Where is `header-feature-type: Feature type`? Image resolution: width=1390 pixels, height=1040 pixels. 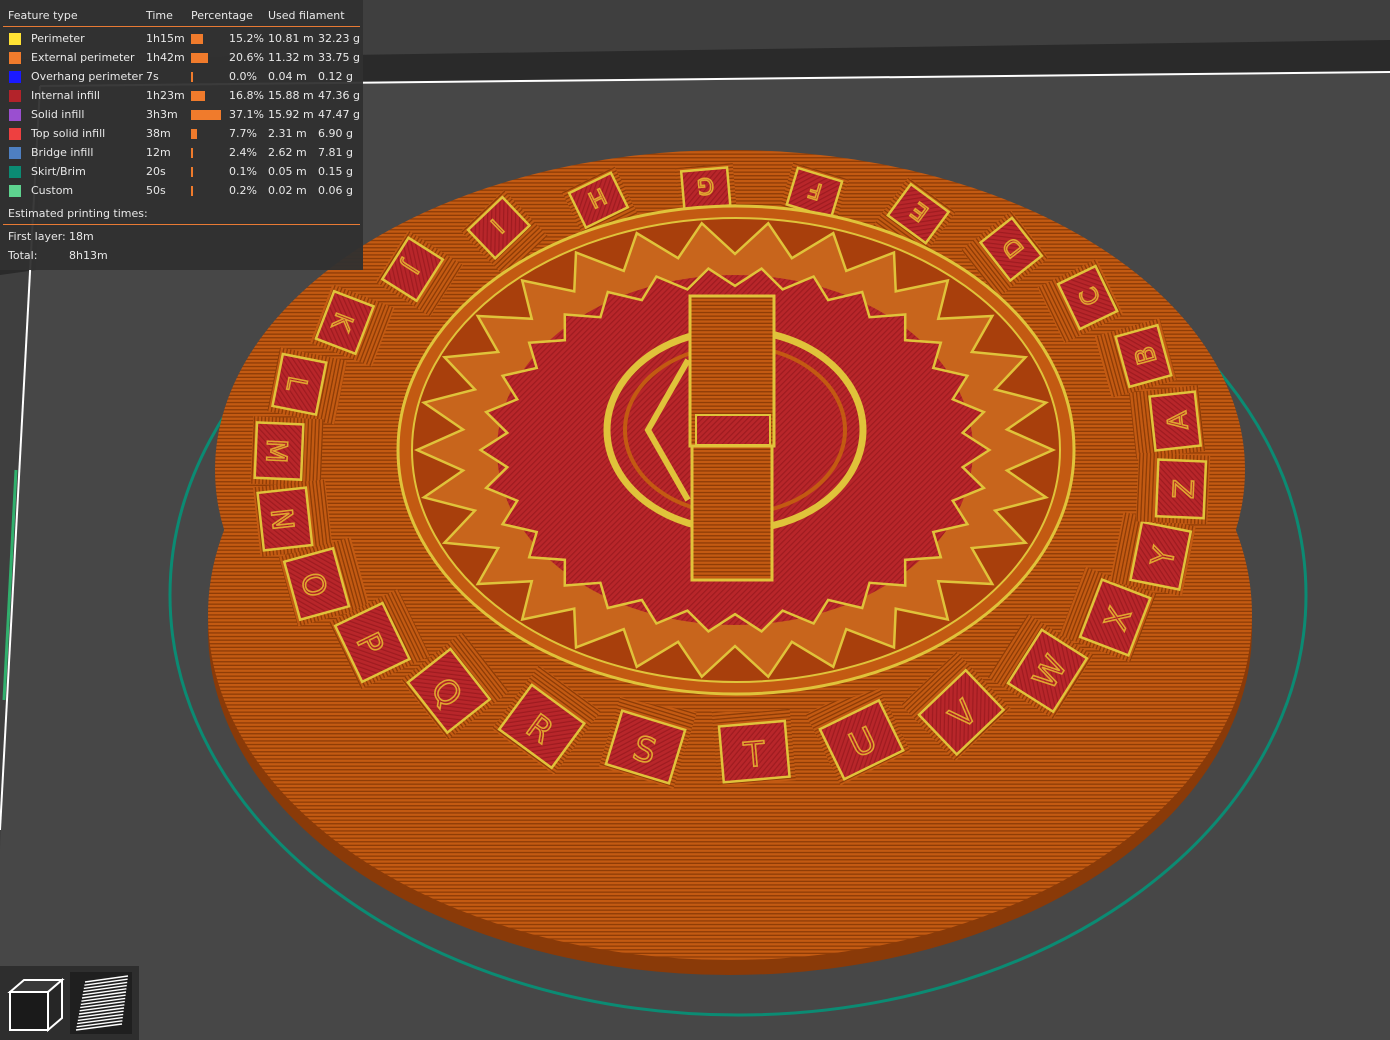 header-feature-type: Feature type is located at coordinates (43, 15).